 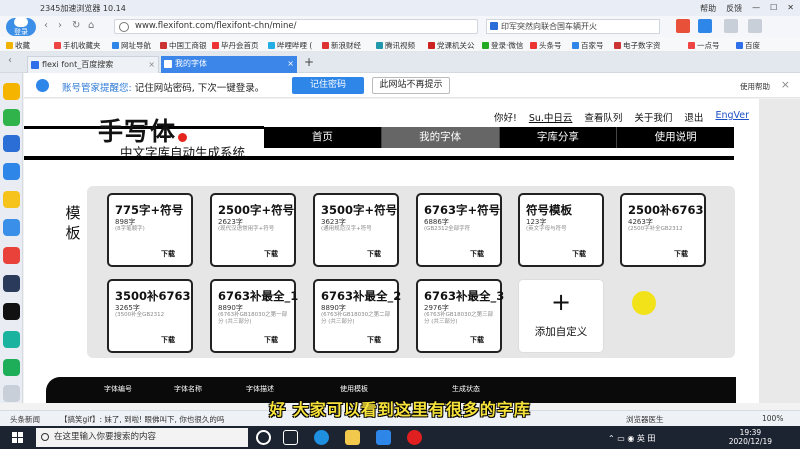 What do you see at coordinates (11, 171) in the screenshot?
I see `login-icon` at bounding box center [11, 171].